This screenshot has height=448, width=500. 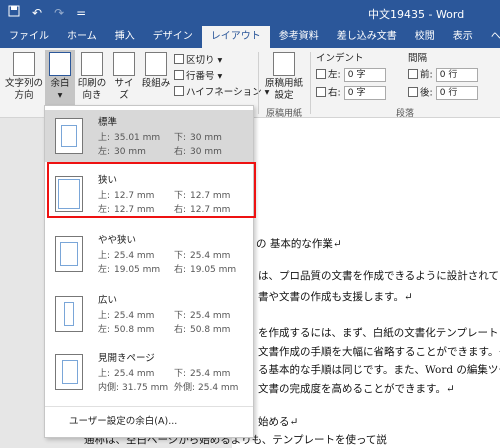 I want to click on orientation-icon, so click(x=92, y=64).